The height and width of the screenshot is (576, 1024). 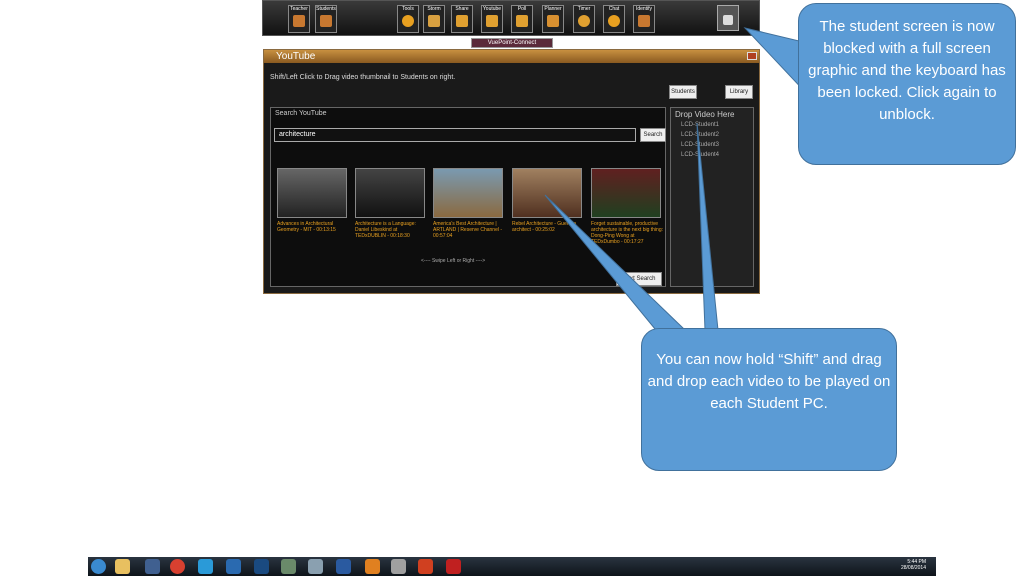 I want to click on callout-pointer-students, so click(x=707, y=226).